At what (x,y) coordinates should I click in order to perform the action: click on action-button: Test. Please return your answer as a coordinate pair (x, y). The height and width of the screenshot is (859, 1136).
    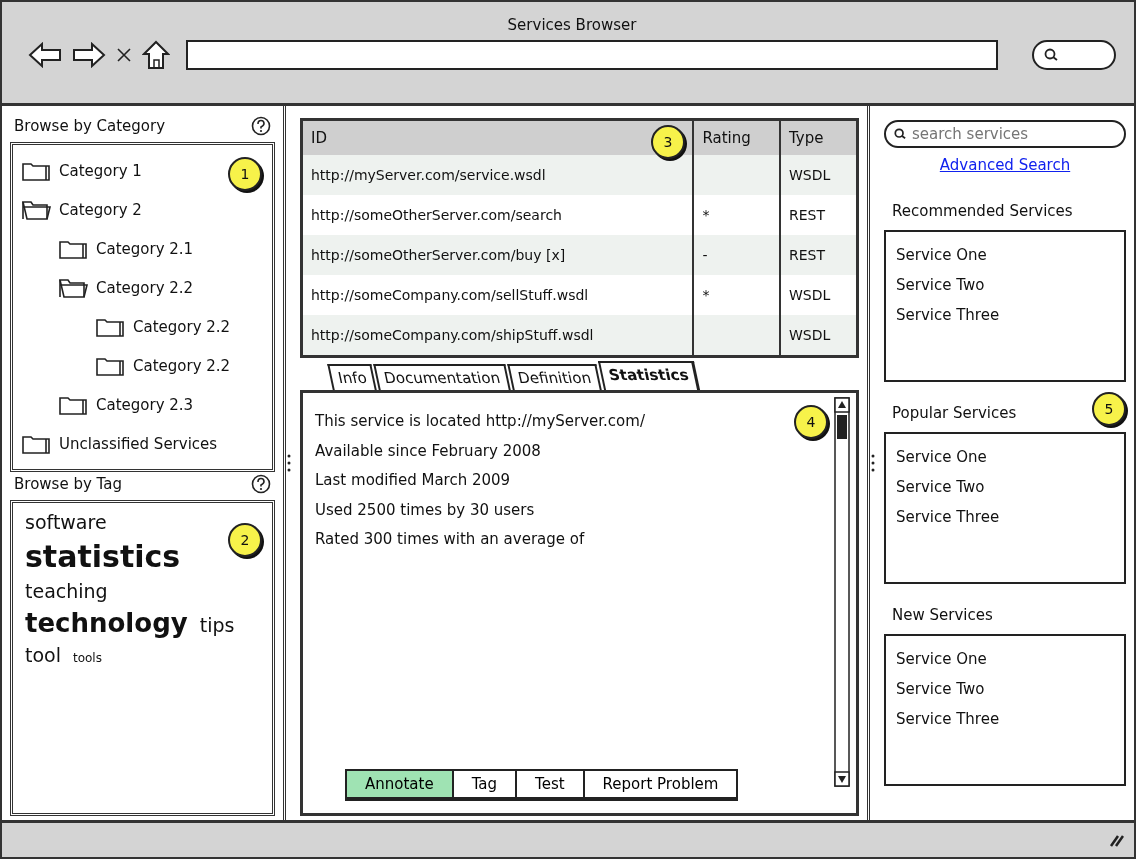
    Looking at the image, I should click on (550, 785).